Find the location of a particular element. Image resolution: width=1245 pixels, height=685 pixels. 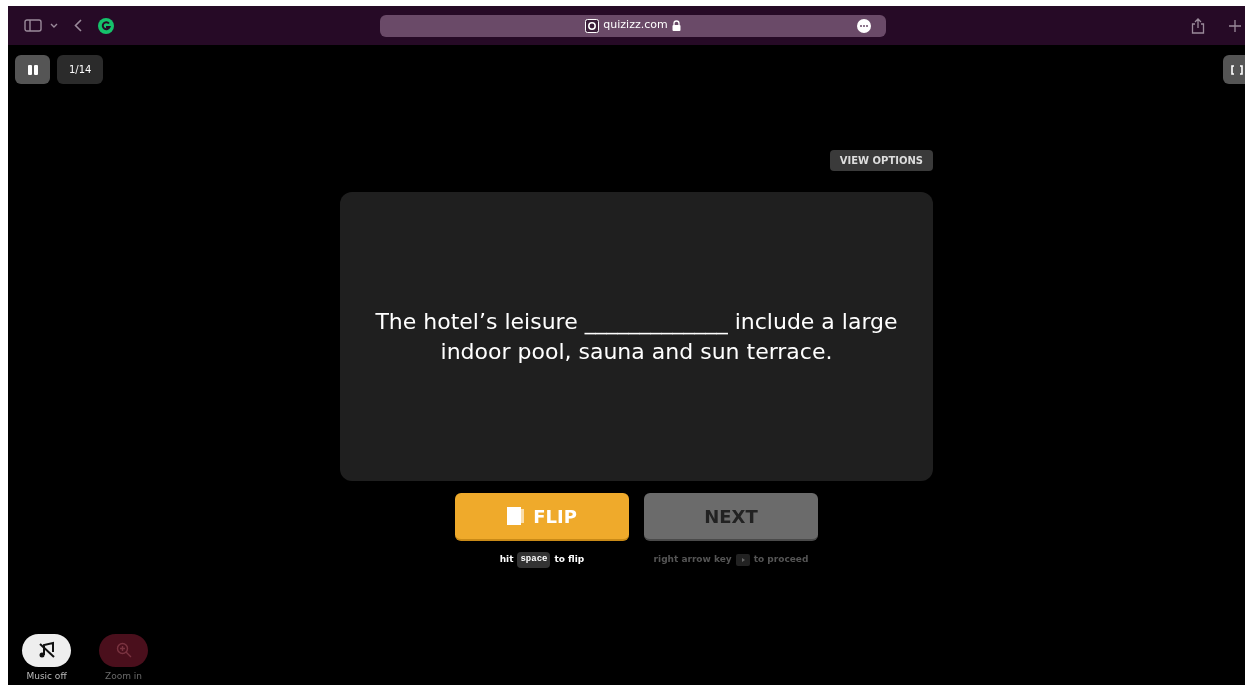

hint-text: to flip is located at coordinates (569, 559).